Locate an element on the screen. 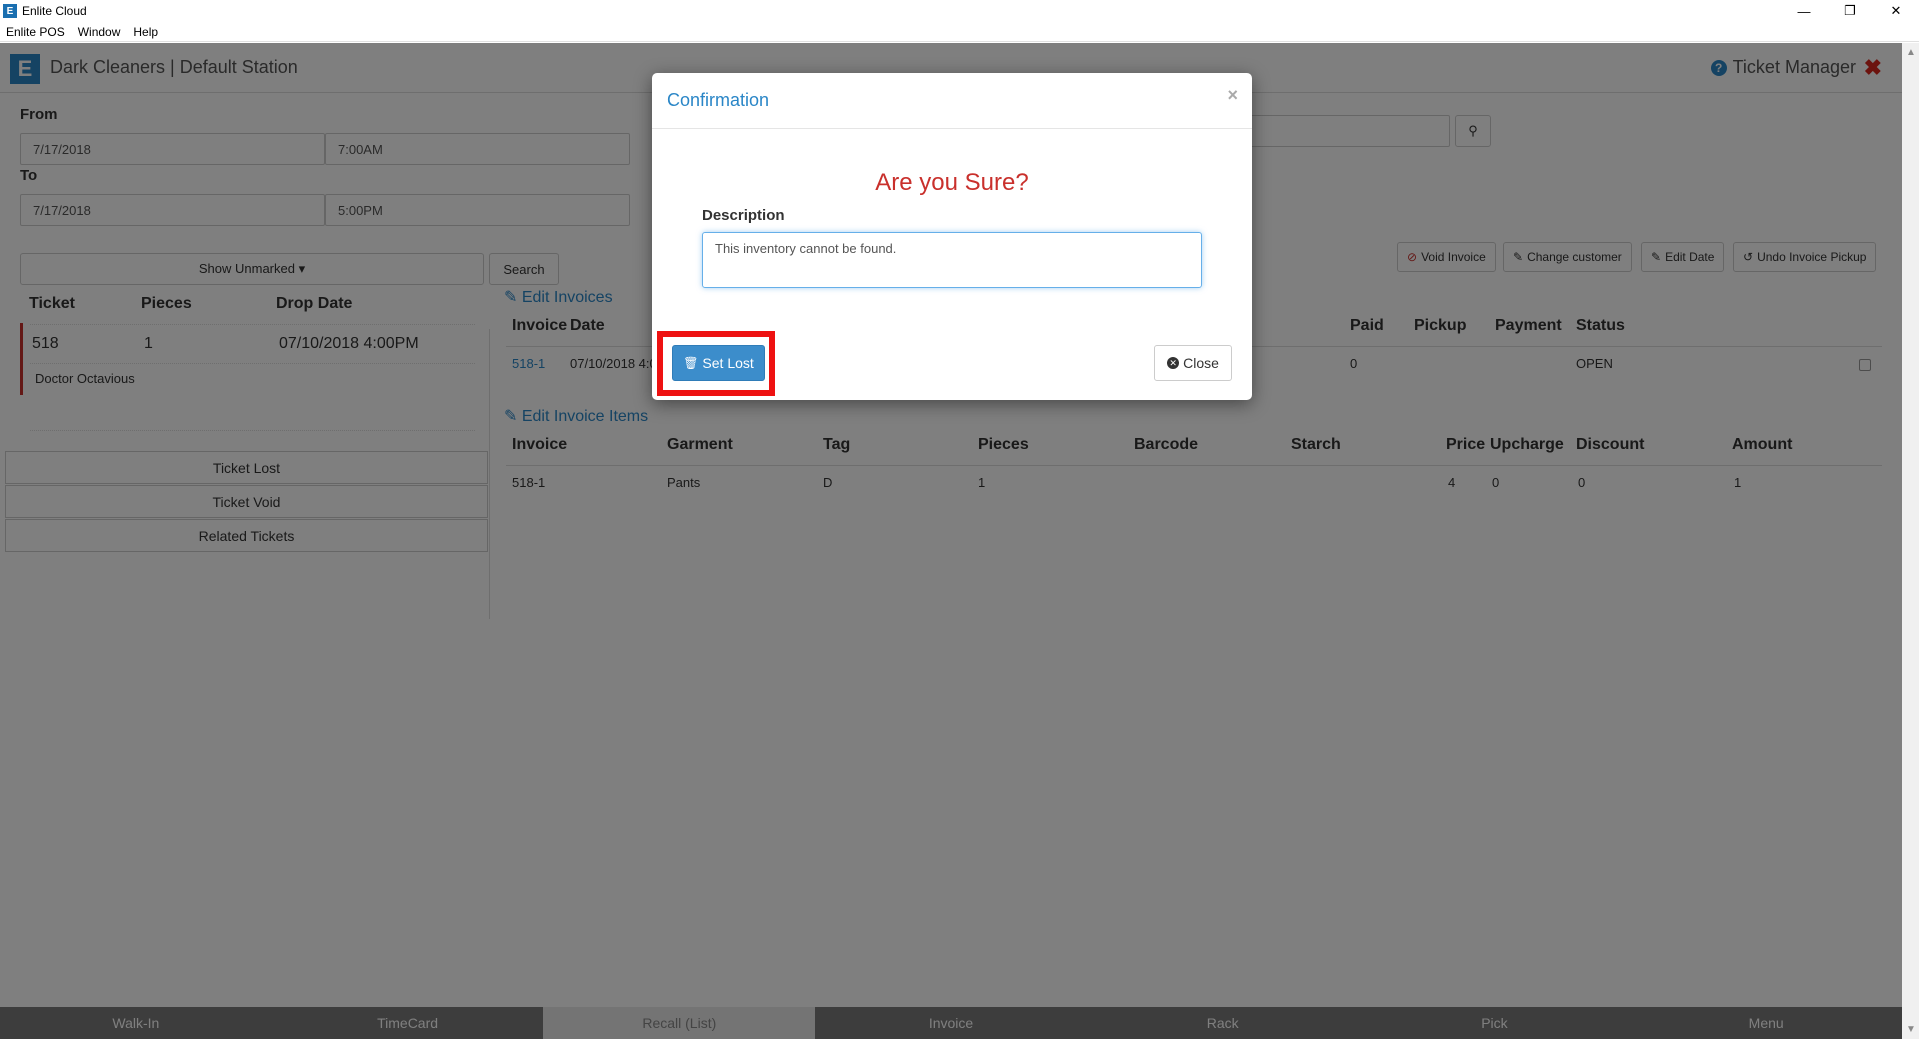 The width and height of the screenshot is (1919, 1039). menubar: Enlite POS Window Help is located at coordinates (959, 32).